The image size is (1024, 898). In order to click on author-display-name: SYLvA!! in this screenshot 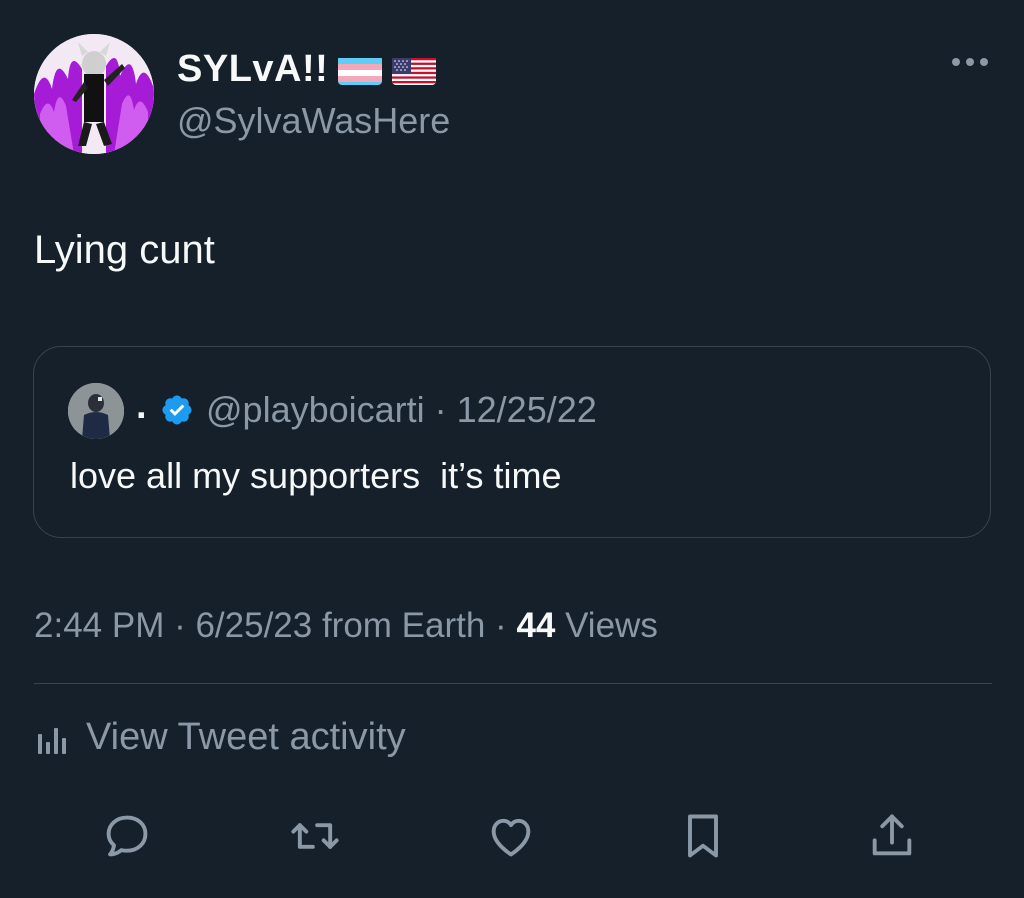, I will do `click(307, 69)`.